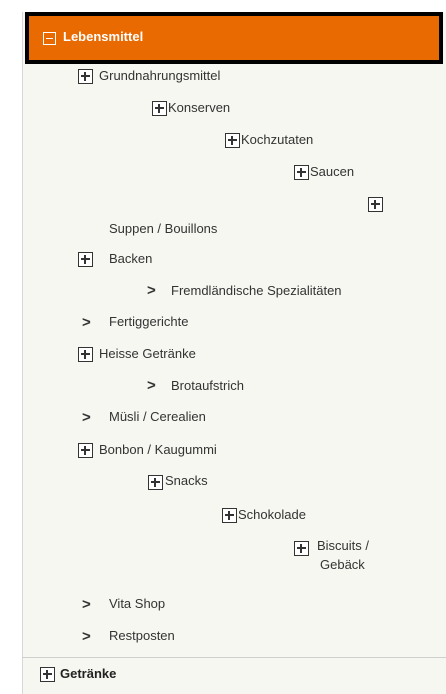 This screenshot has width=446, height=694. What do you see at coordinates (103, 36) in the screenshot?
I see `category-header-label: Lebensmittel` at bounding box center [103, 36].